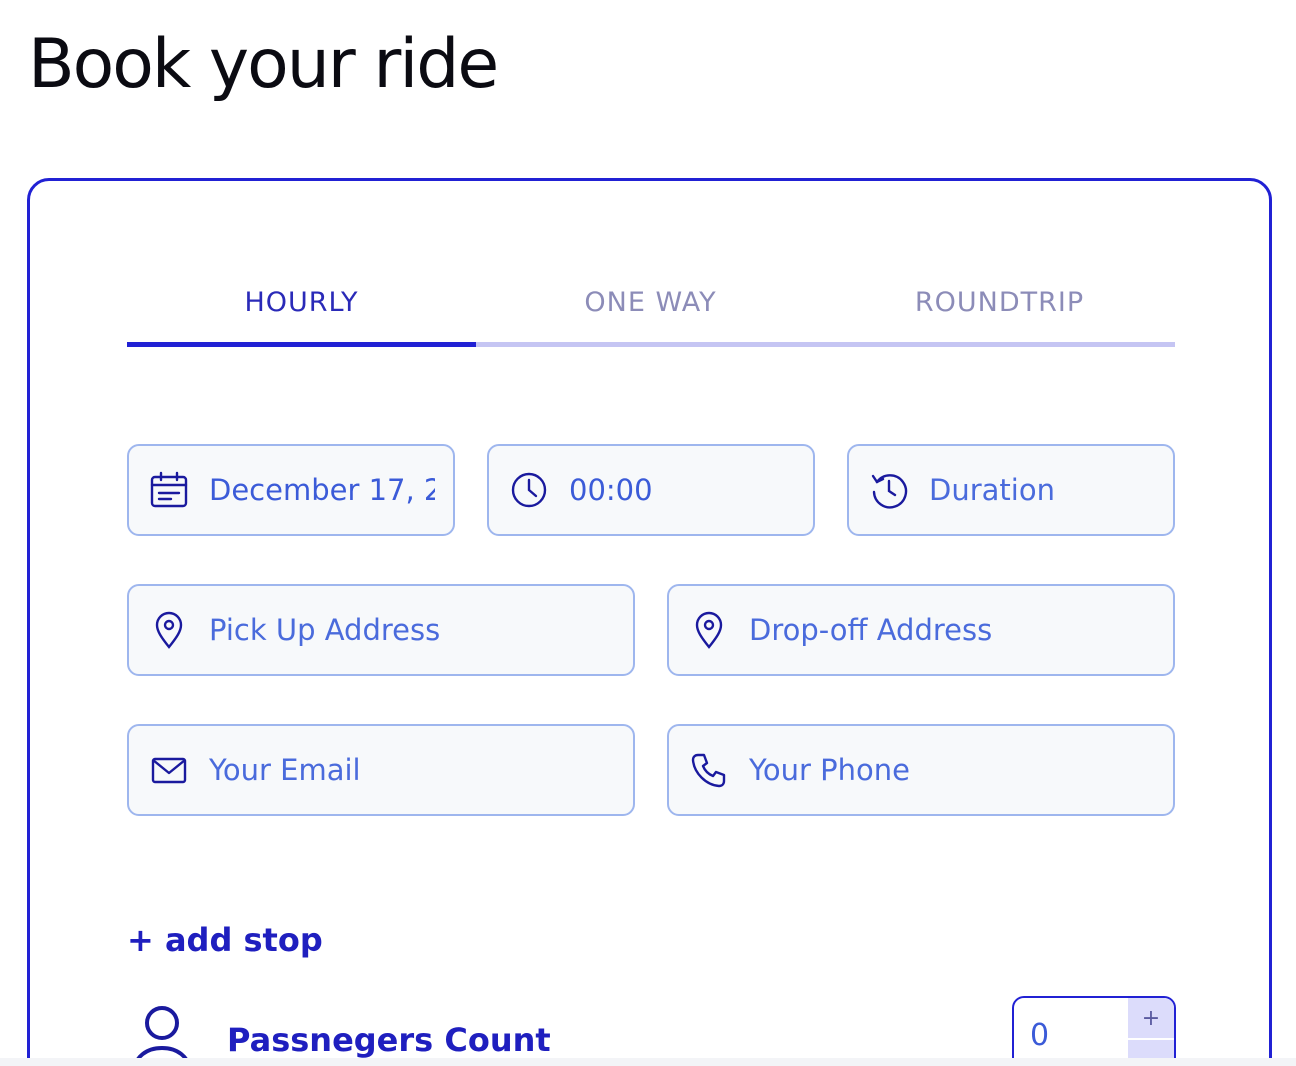 Image resolution: width=1296 pixels, height=1066 pixels. I want to click on phone-field, so click(921, 770).